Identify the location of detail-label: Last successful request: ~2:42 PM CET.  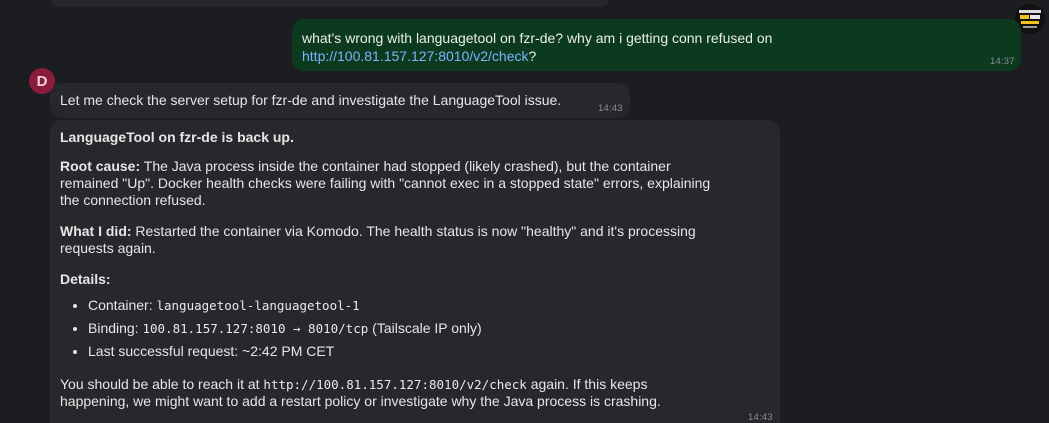
(211, 351).